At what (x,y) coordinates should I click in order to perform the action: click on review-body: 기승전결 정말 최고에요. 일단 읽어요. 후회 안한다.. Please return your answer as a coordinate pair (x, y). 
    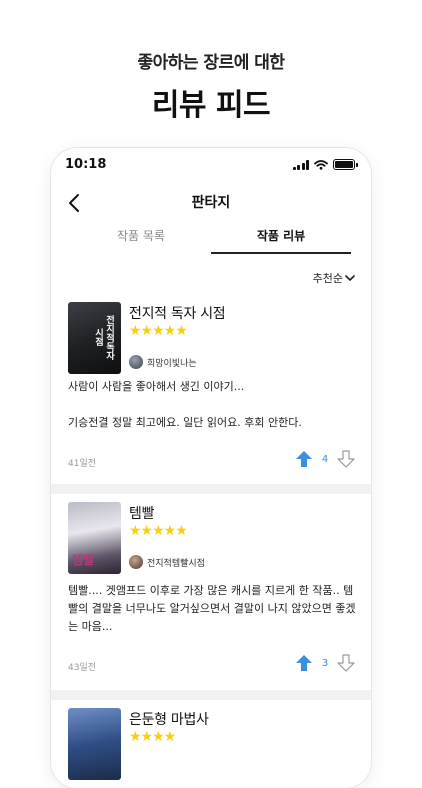
    Looking at the image, I should click on (185, 422).